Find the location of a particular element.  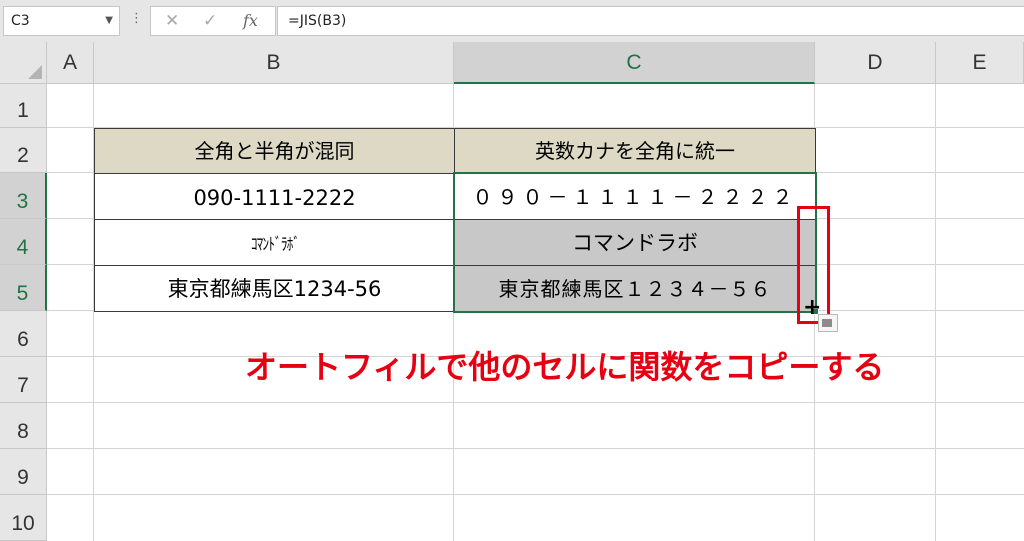

row-header-10: 10 is located at coordinates (23, 518).